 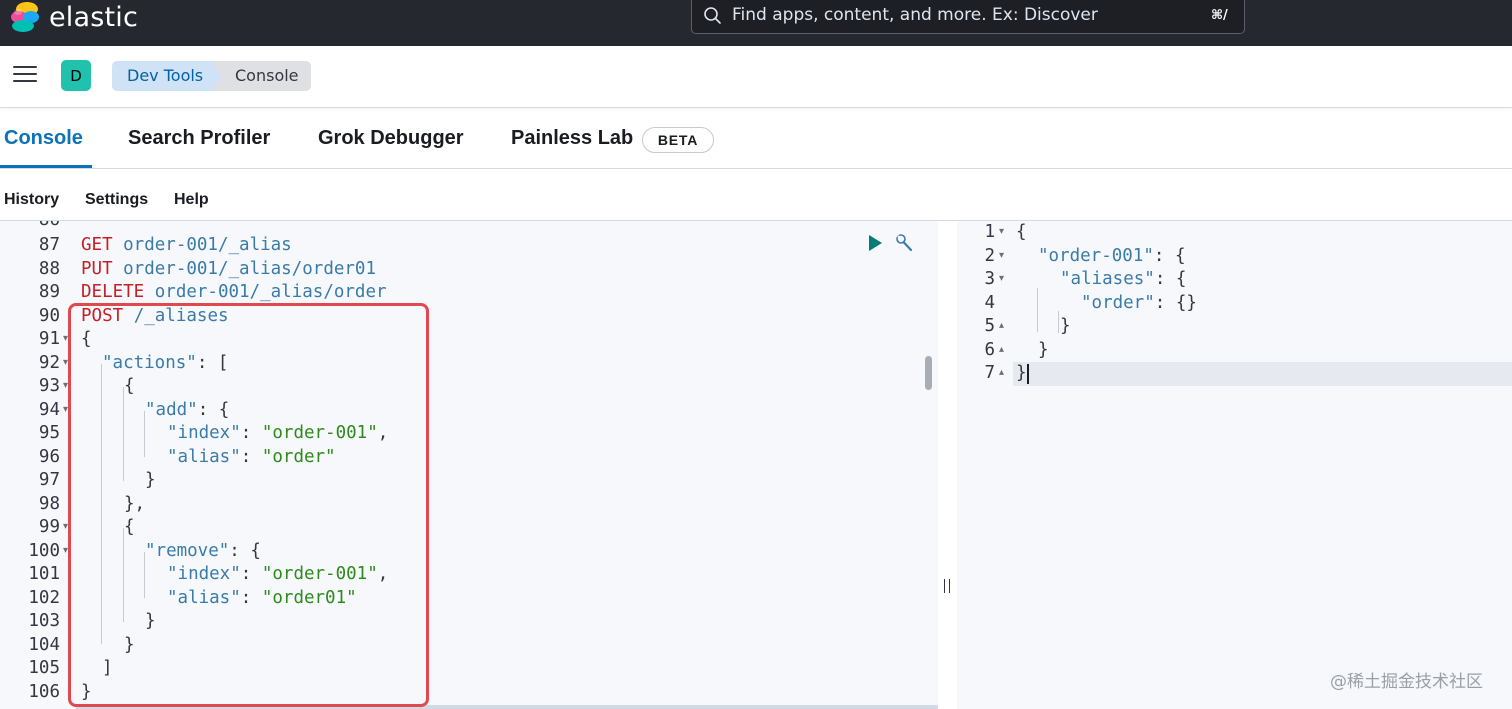 I want to click on response-line-3: "aliases": {, so click(x=1123, y=280).